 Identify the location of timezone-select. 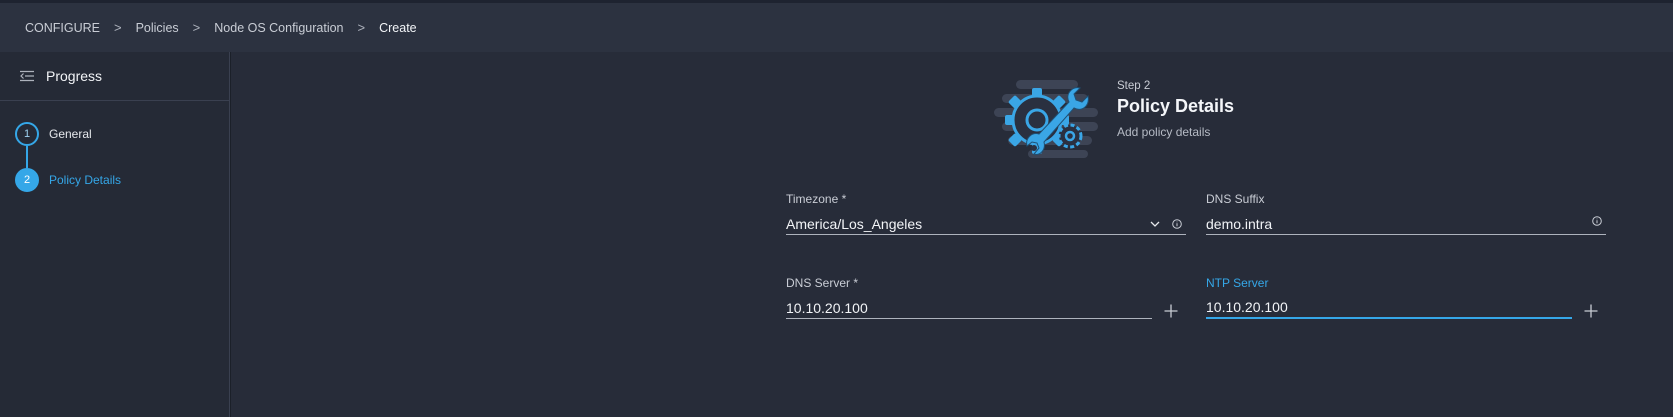
(986, 224).